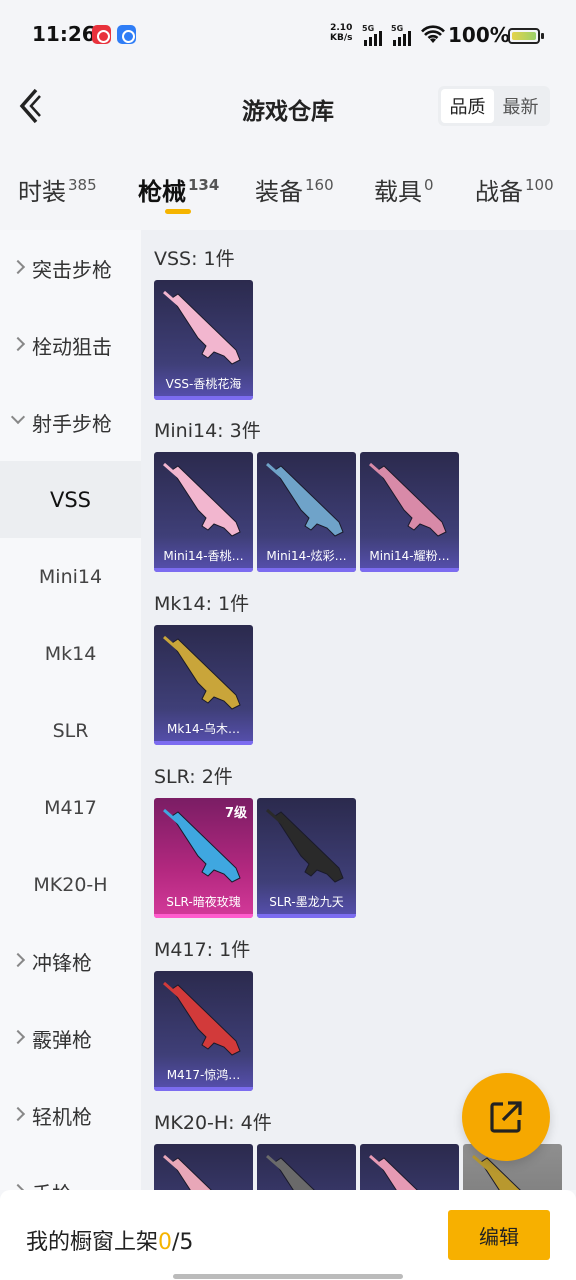  I want to click on sidebar-item-label: 手枪, so click(52, 1184).